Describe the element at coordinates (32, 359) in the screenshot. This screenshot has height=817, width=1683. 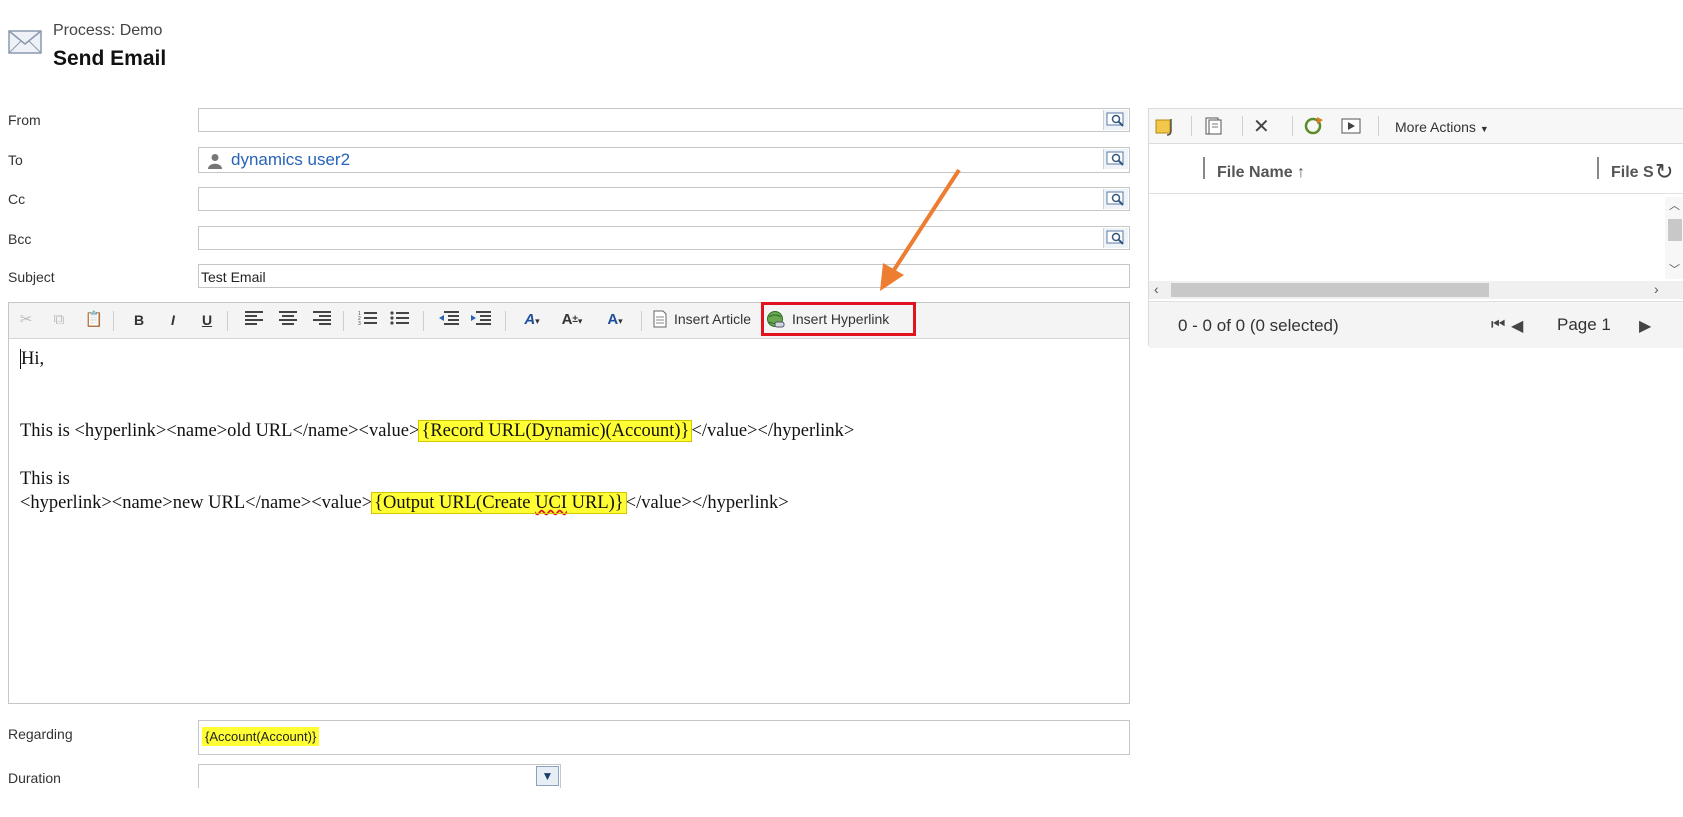
I see `body-line-greeting: Hi,` at that location.